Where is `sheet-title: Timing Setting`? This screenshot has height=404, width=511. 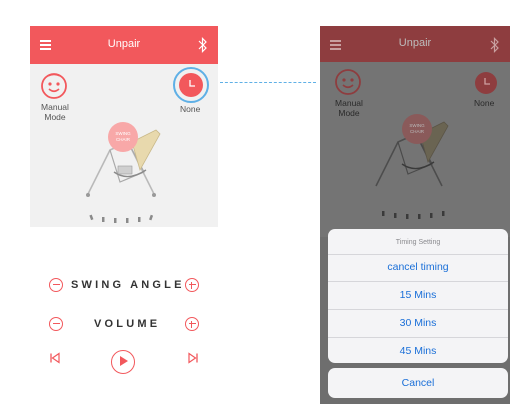 sheet-title: Timing Setting is located at coordinates (418, 242).